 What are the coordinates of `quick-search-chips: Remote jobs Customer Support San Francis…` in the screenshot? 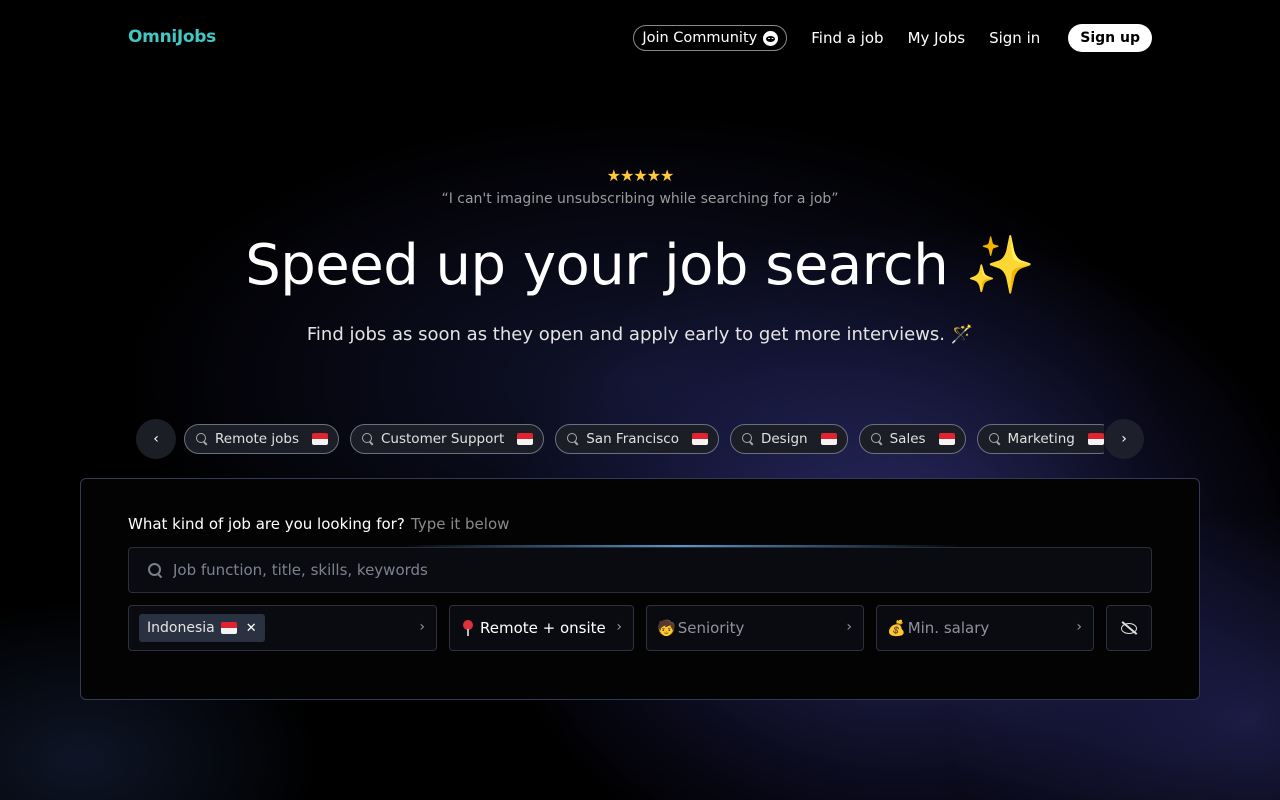 It's located at (644, 439).